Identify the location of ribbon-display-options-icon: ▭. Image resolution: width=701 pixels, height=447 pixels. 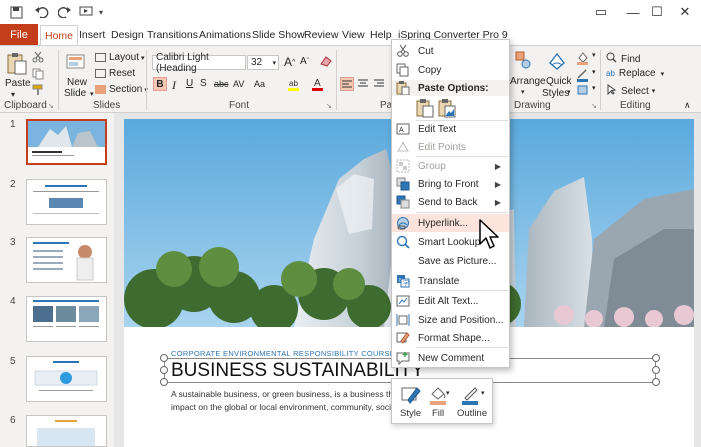
(601, 12).